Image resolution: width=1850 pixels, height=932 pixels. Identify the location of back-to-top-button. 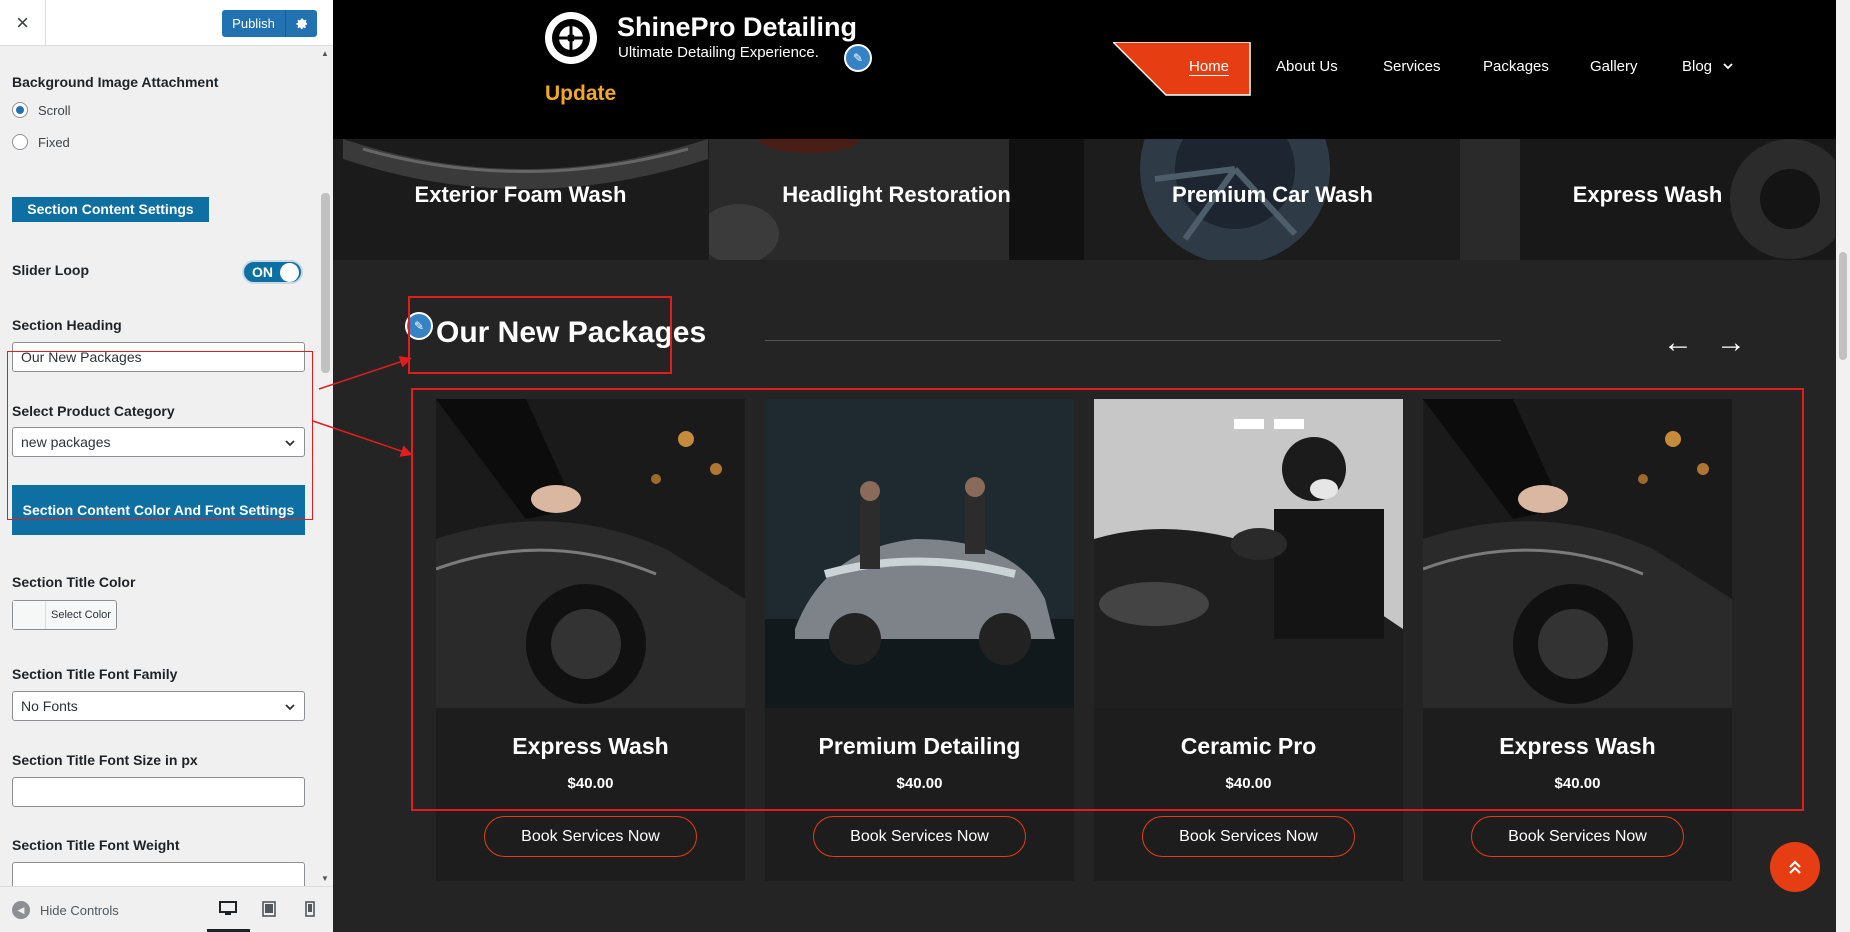
(1795, 867).